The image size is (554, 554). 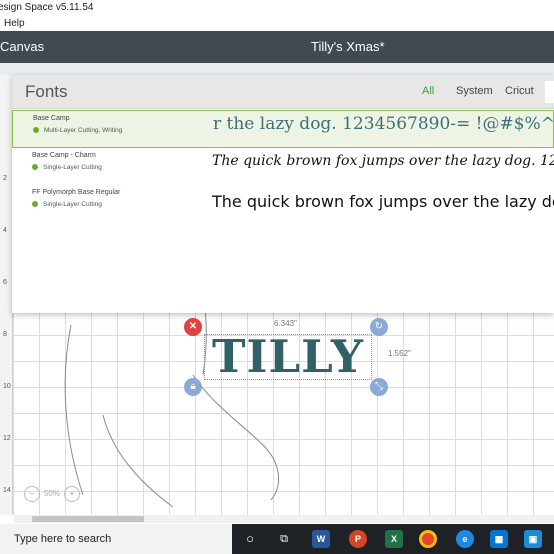 I want to click on task-view-icon: ⧉, so click(x=284, y=539).